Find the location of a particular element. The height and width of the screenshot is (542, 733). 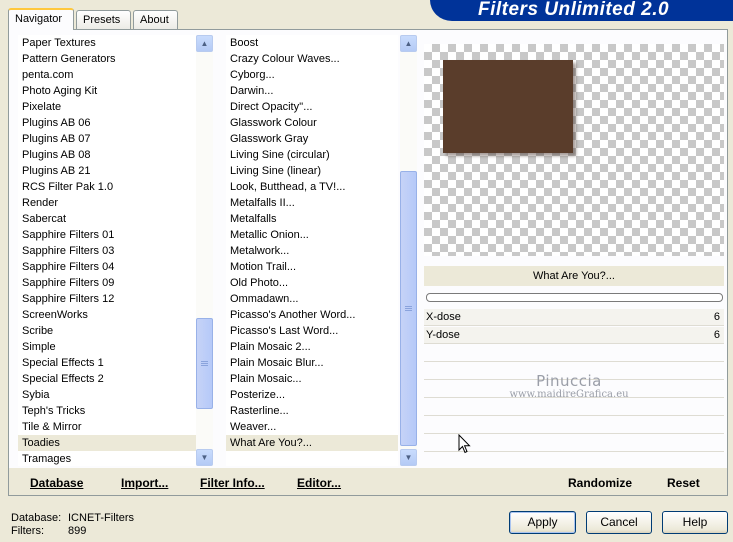

cancel-button: Cancel is located at coordinates (619, 522).